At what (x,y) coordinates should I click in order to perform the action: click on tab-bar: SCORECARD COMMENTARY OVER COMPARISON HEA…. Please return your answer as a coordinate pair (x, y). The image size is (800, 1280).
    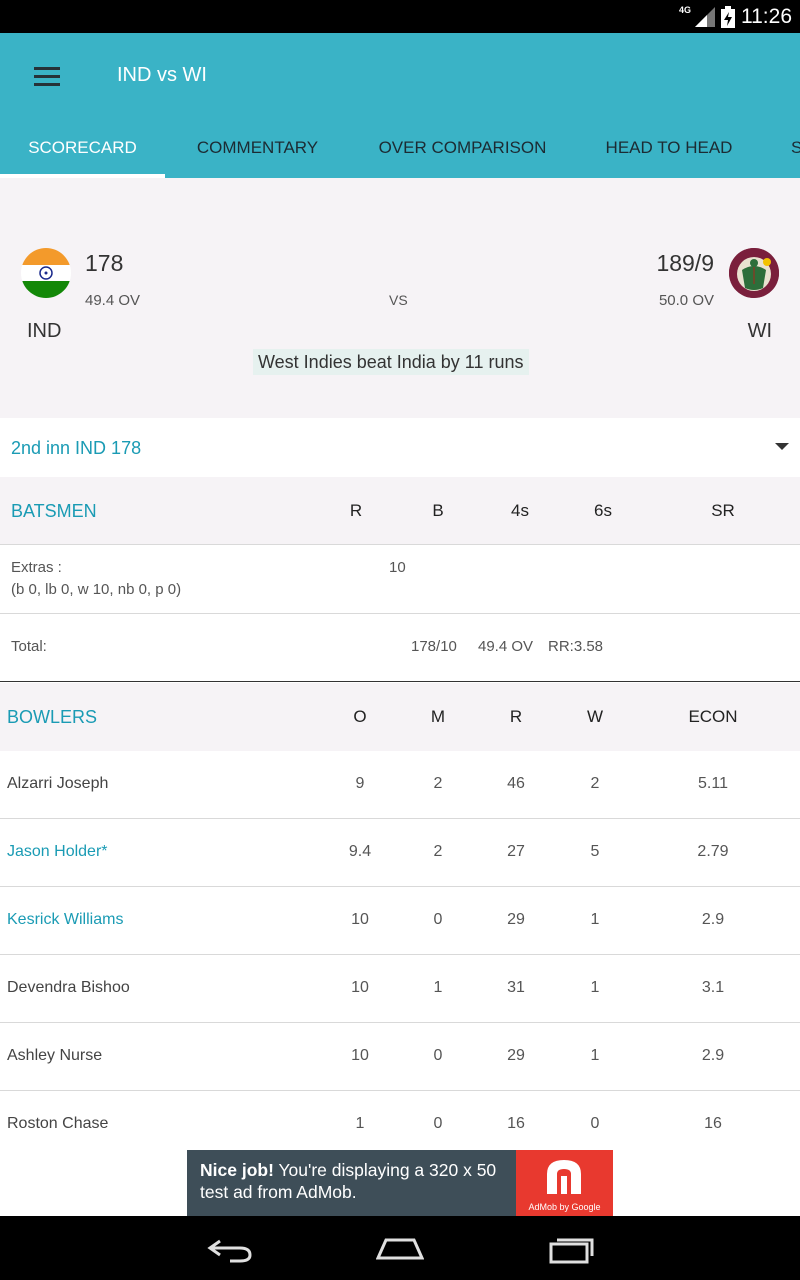
    Looking at the image, I should click on (400, 151).